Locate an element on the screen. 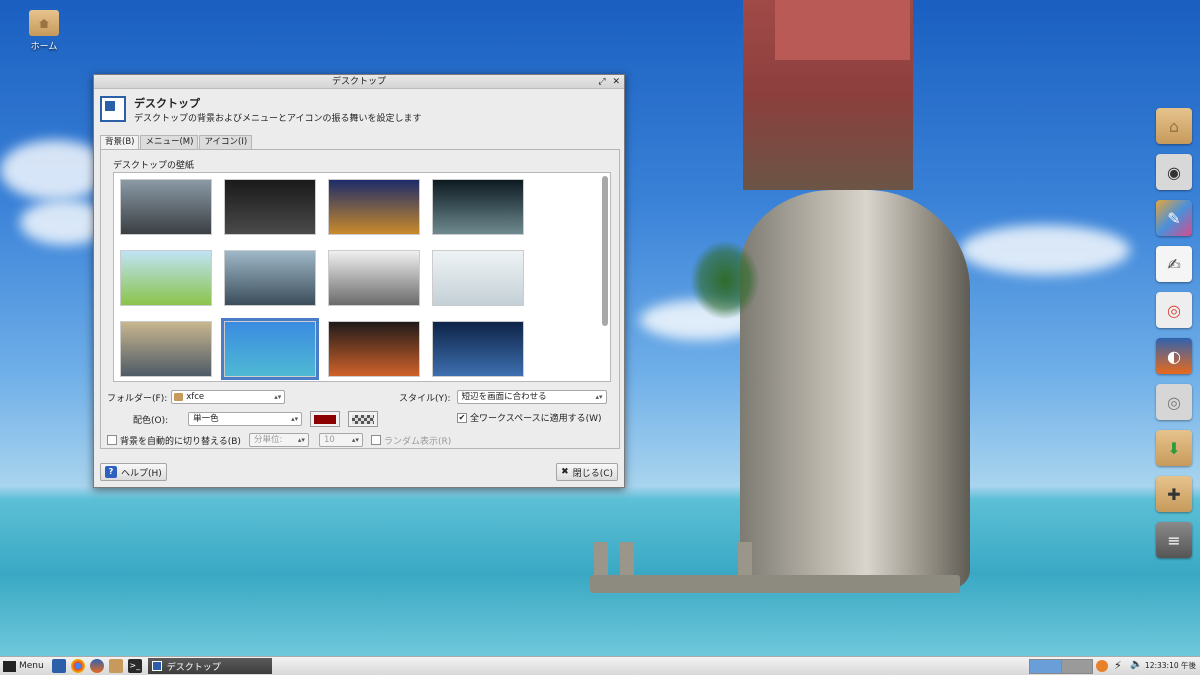 The image size is (1200, 675). clock: 12:33:10 午後 is located at coordinates (1170, 665).